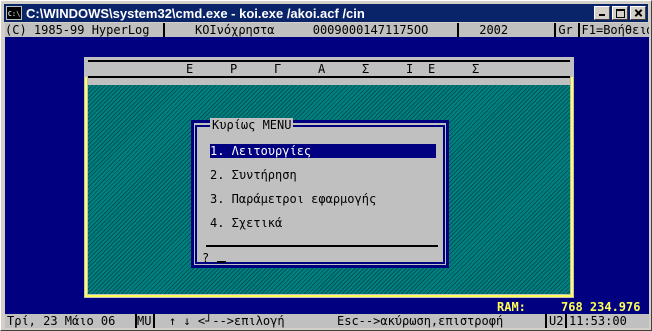 The image size is (652, 331). What do you see at coordinates (323, 151) in the screenshot?
I see `menu-item-functions: 1. Λειτουργίες` at bounding box center [323, 151].